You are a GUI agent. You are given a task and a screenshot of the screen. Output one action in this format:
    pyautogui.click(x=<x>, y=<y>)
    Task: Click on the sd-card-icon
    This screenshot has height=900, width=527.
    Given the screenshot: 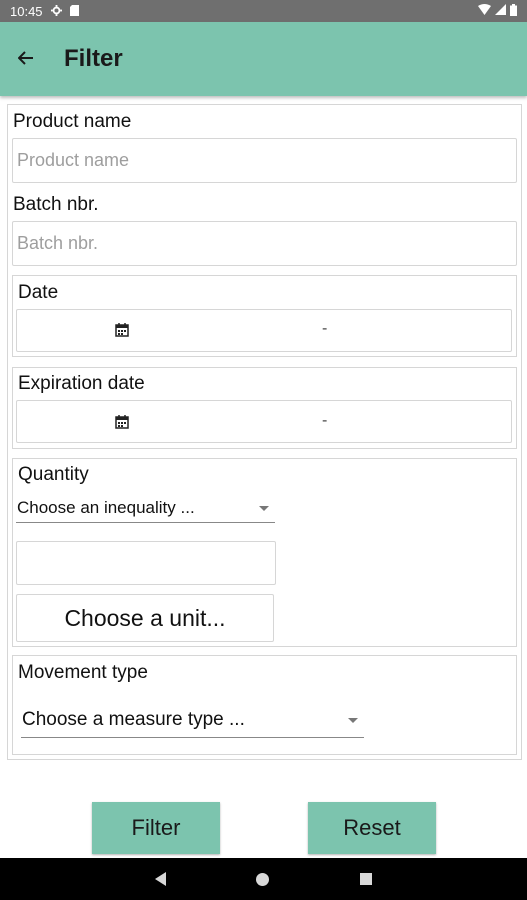 What is the action you would take?
    pyautogui.click(x=74, y=11)
    